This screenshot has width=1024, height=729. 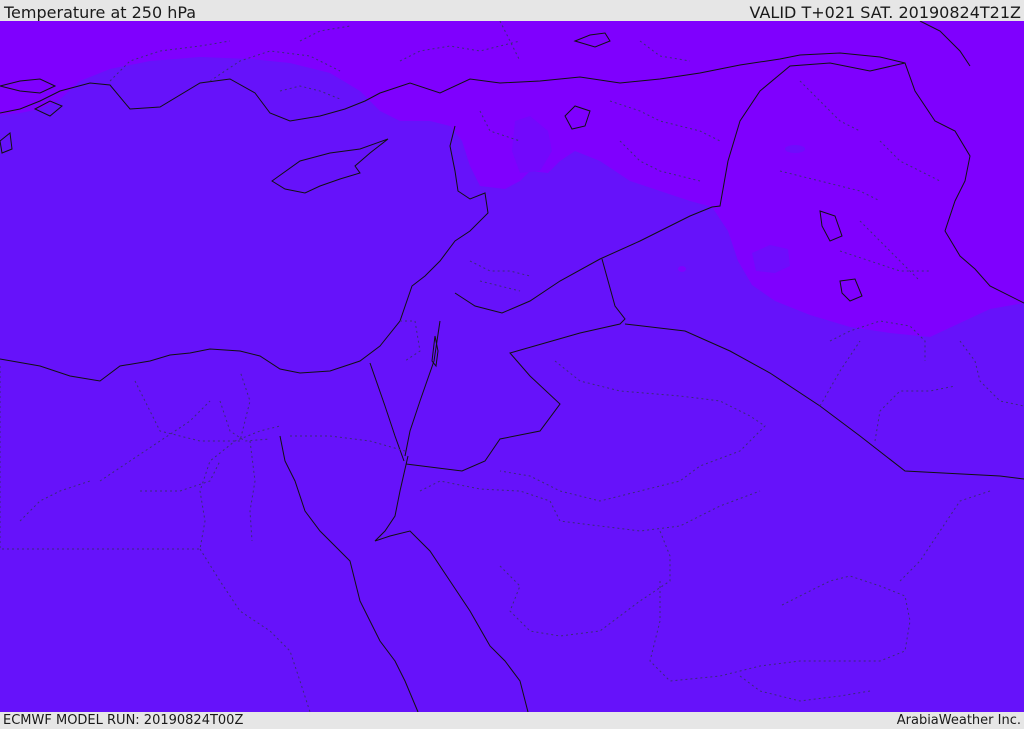 What do you see at coordinates (958, 720) in the screenshot?
I see `credit-label: ArabiaWeather Inc.` at bounding box center [958, 720].